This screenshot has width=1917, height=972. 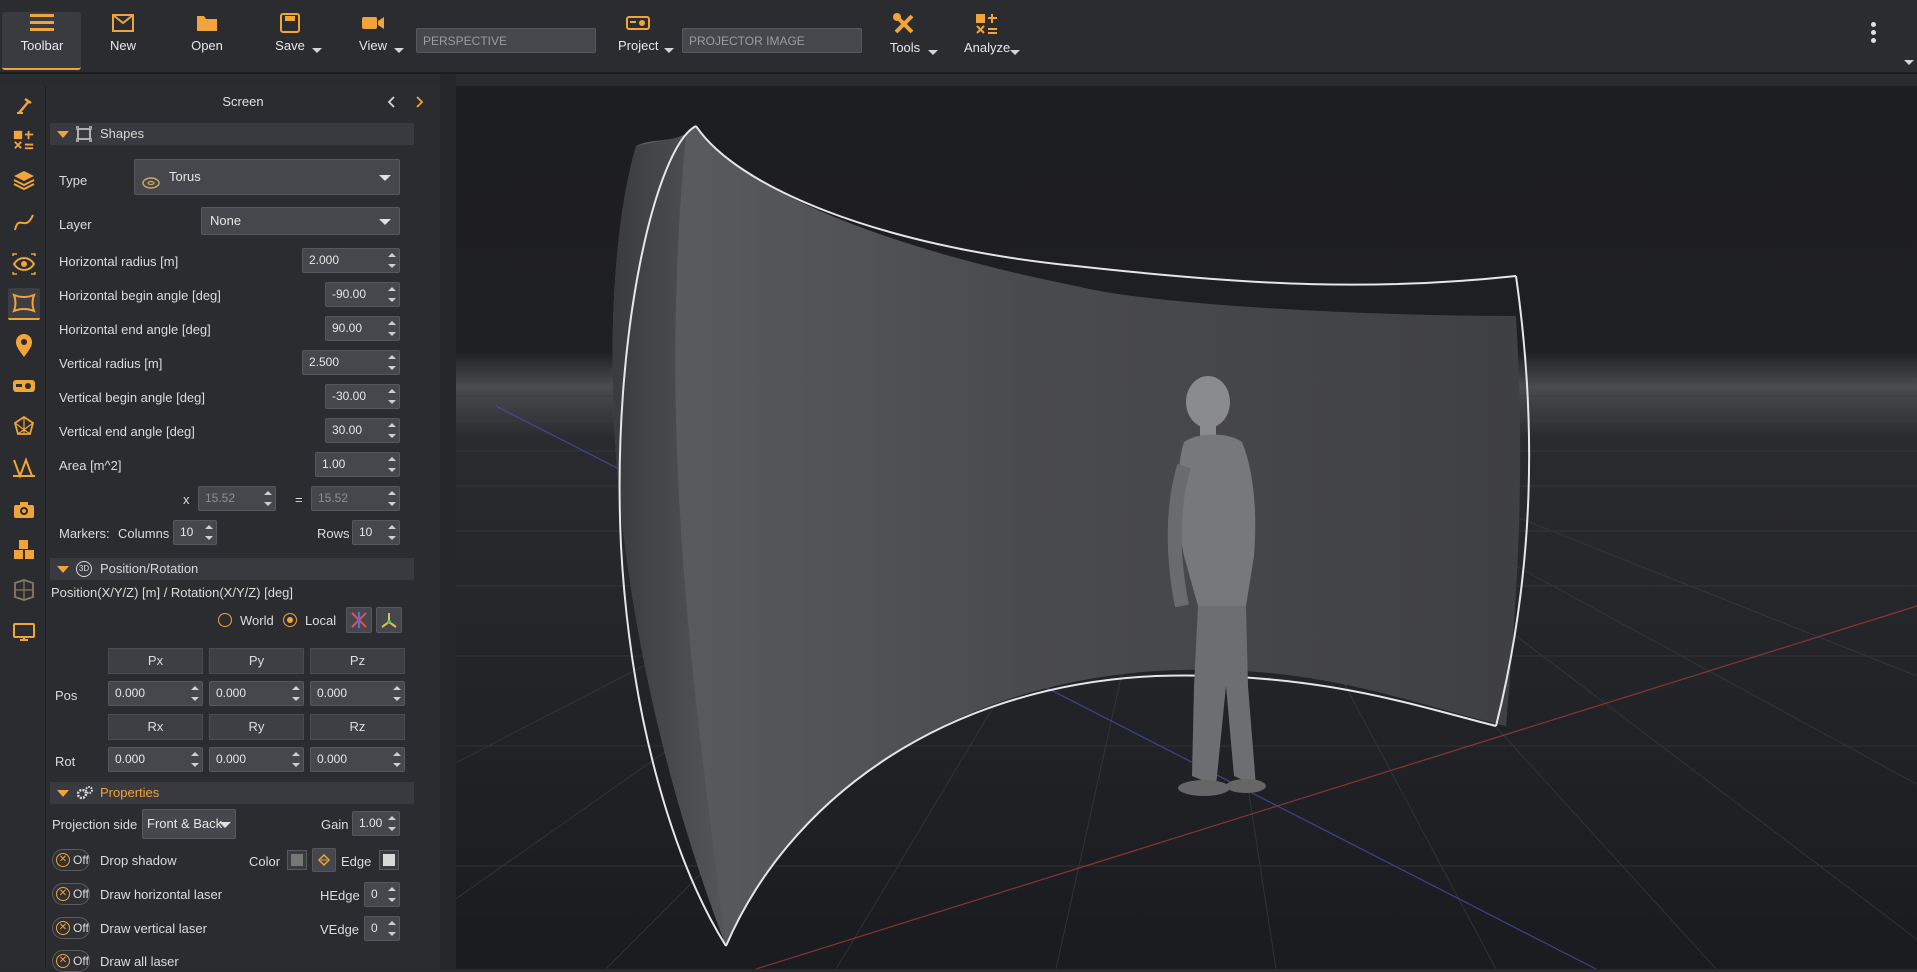 What do you see at coordinates (913, 33) in the screenshot?
I see `tools-button: Tools` at bounding box center [913, 33].